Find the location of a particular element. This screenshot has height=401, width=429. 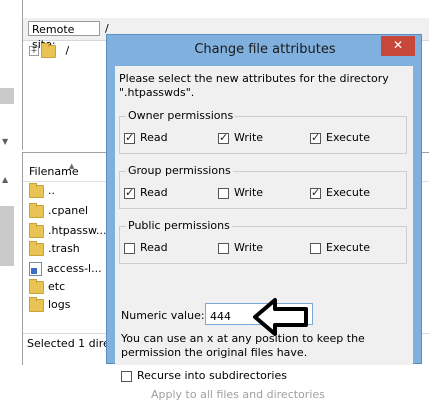

group-title: Public permissions is located at coordinates (179, 225).